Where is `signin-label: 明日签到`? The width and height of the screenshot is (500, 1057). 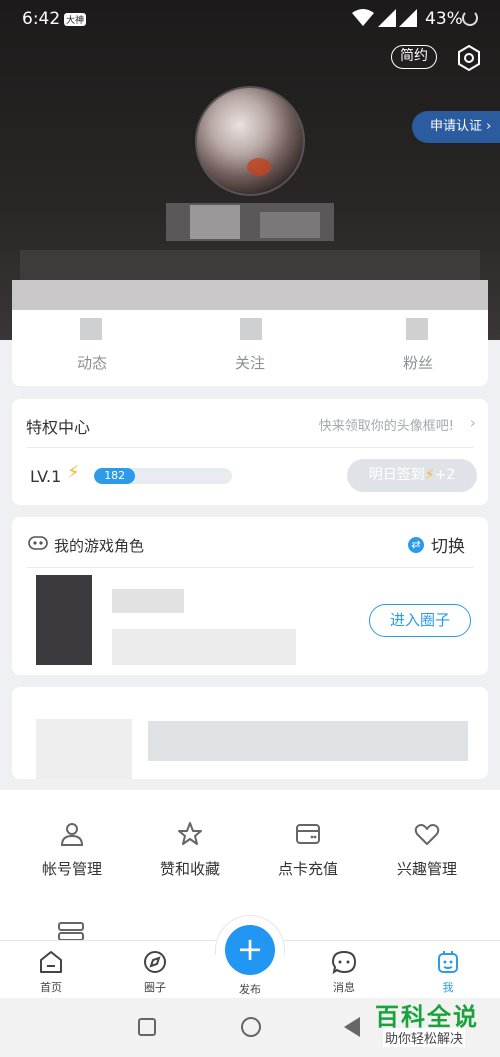
signin-label: 明日签到 is located at coordinates (396, 475).